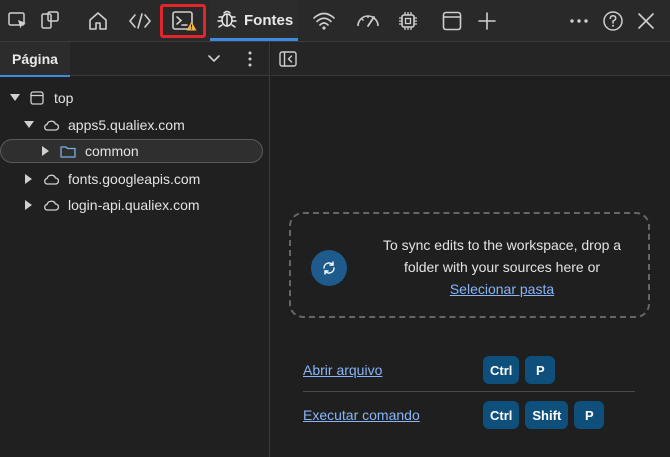 The height and width of the screenshot is (457, 670). Describe the element at coordinates (452, 21) in the screenshot. I see `application-icon` at that location.